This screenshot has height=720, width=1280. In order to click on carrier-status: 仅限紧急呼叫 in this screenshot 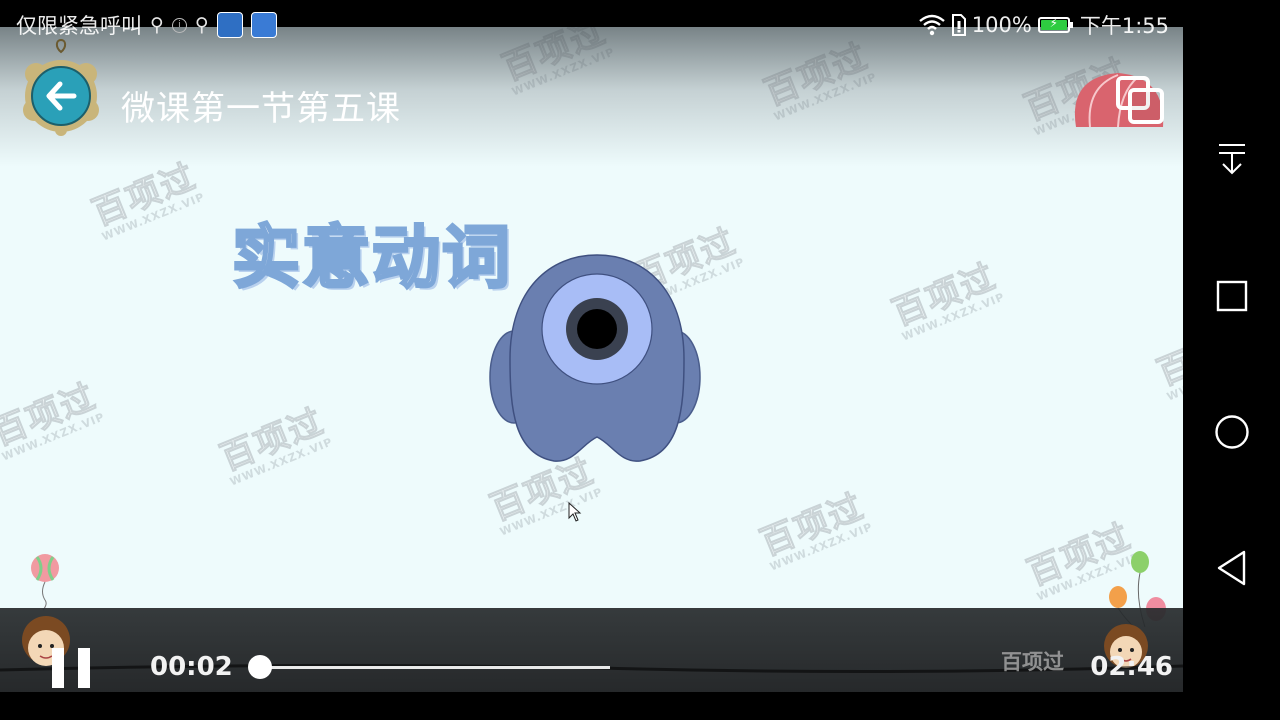, I will do `click(79, 26)`.